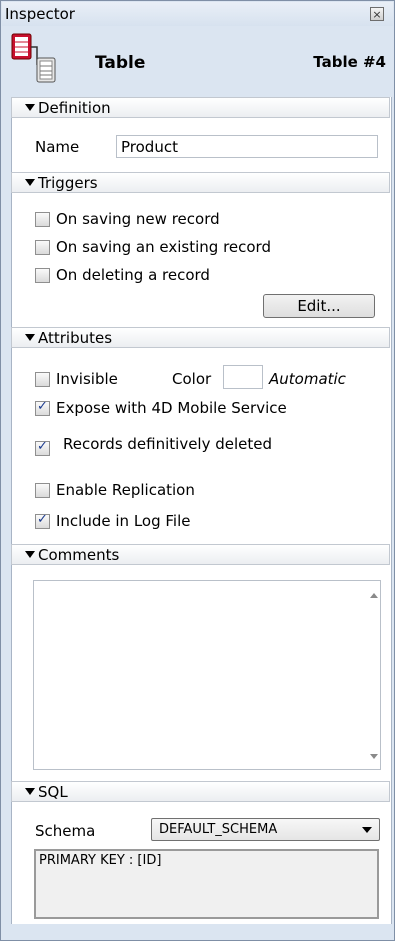 Image resolution: width=395 pixels, height=941 pixels. Describe the element at coordinates (35, 59) in the screenshot. I see `table-icon` at that location.